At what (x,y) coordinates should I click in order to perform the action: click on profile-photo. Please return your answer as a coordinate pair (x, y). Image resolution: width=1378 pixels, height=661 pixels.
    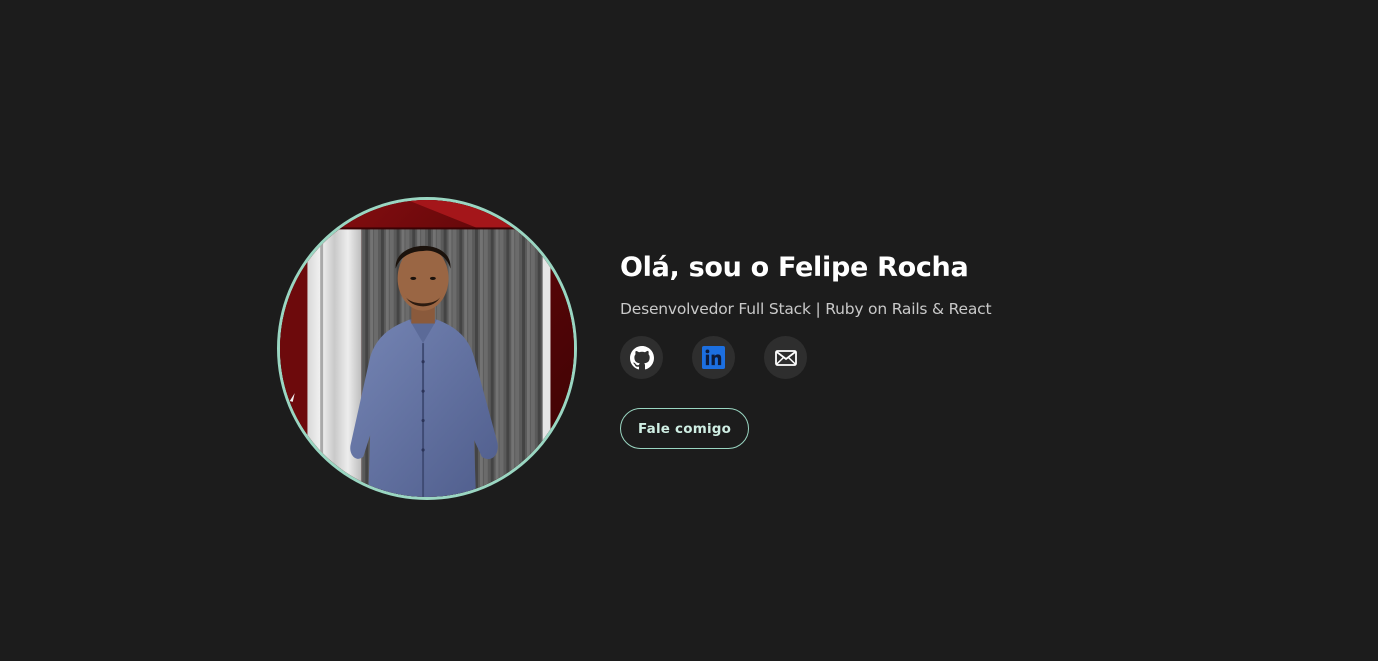
    Looking at the image, I should click on (427, 348).